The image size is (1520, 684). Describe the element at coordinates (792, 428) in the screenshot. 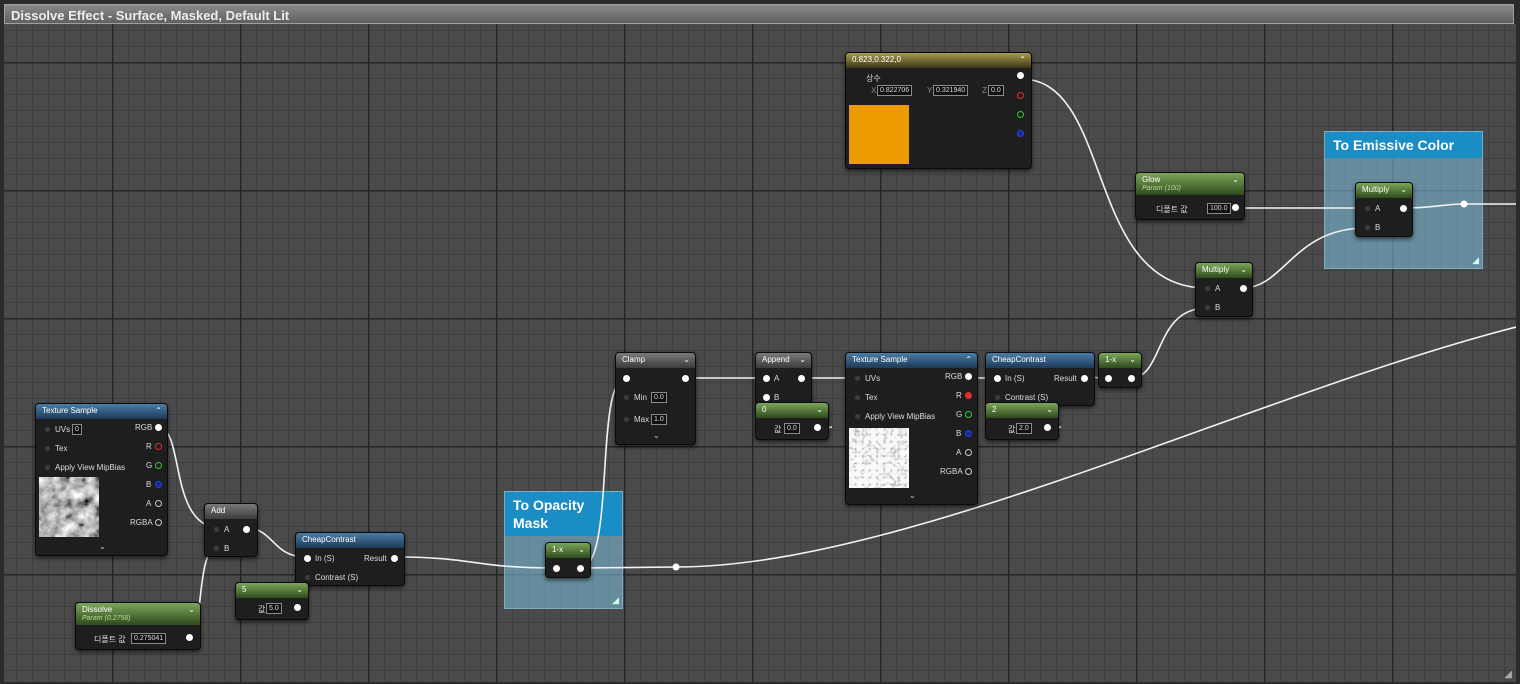

I see `constant-value-field: 0.0` at that location.